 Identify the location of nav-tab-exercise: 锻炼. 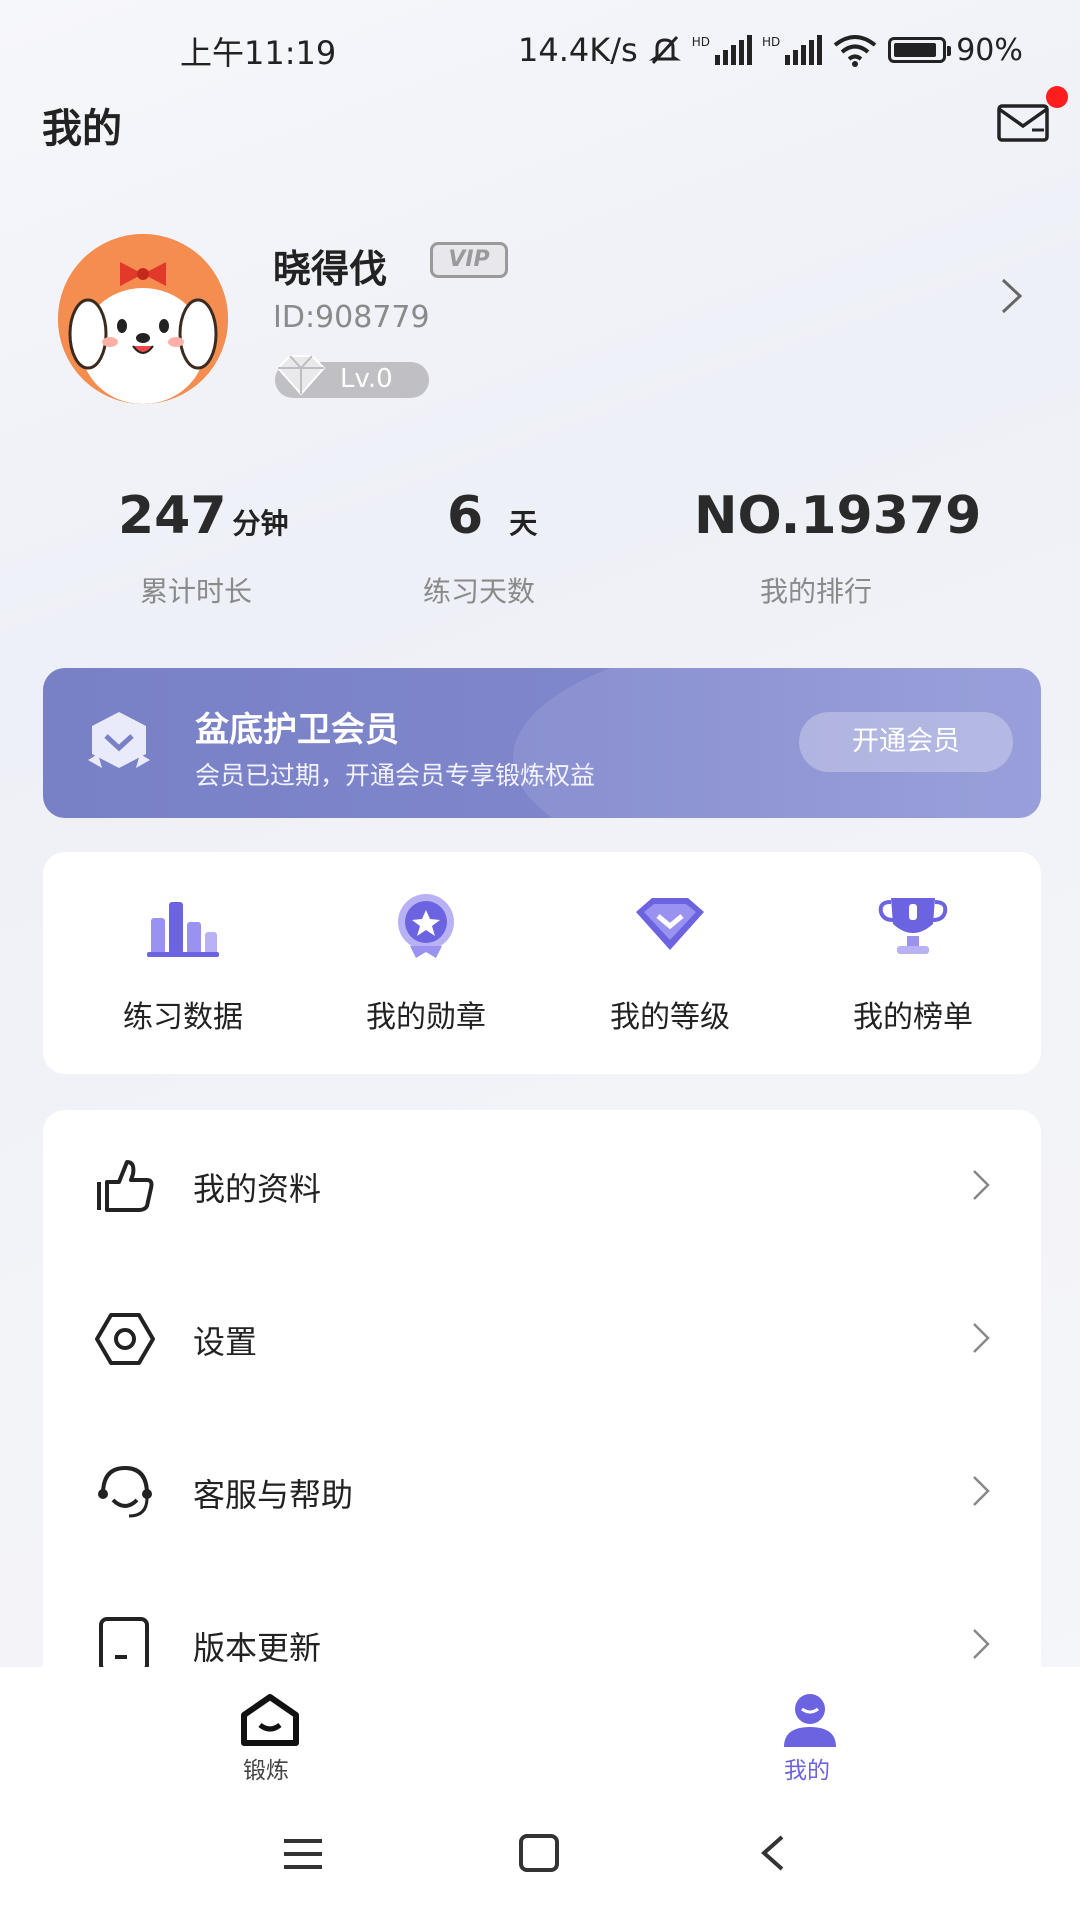
(270, 1727).